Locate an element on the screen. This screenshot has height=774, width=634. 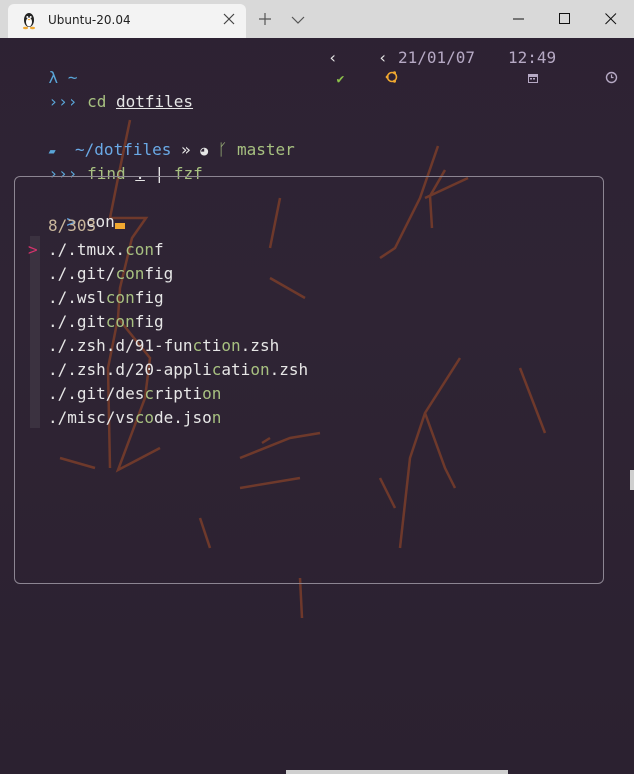
tab-ubuntu: Ubuntu-20.04 is located at coordinates (127, 21).